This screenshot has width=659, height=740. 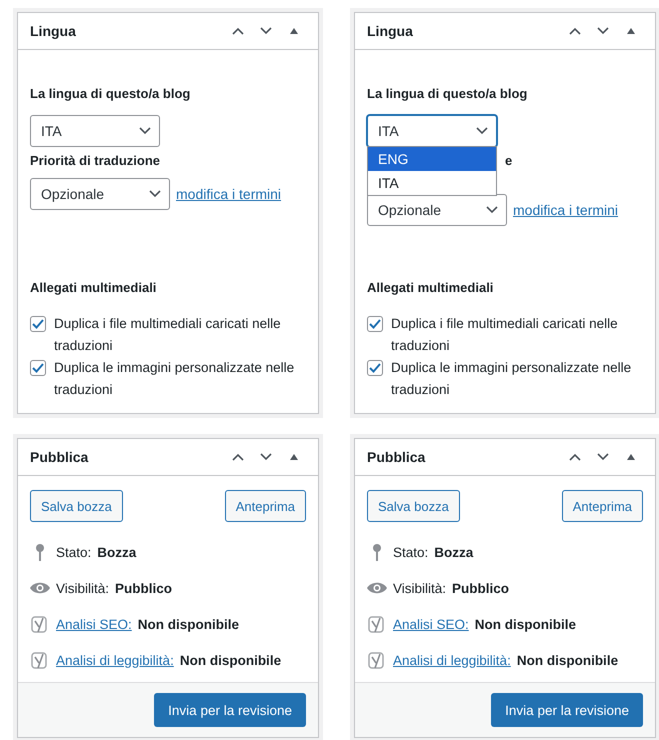 I want to click on dropdown-option: ENG, so click(x=432, y=159).